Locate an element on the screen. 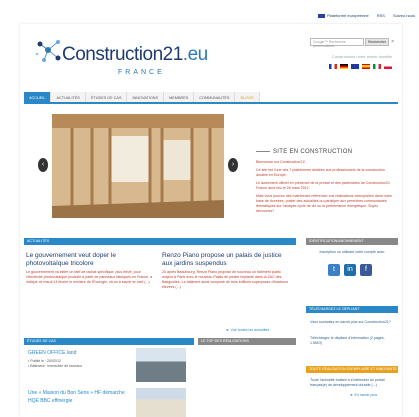  facebook-icon: f is located at coordinates (366, 270).